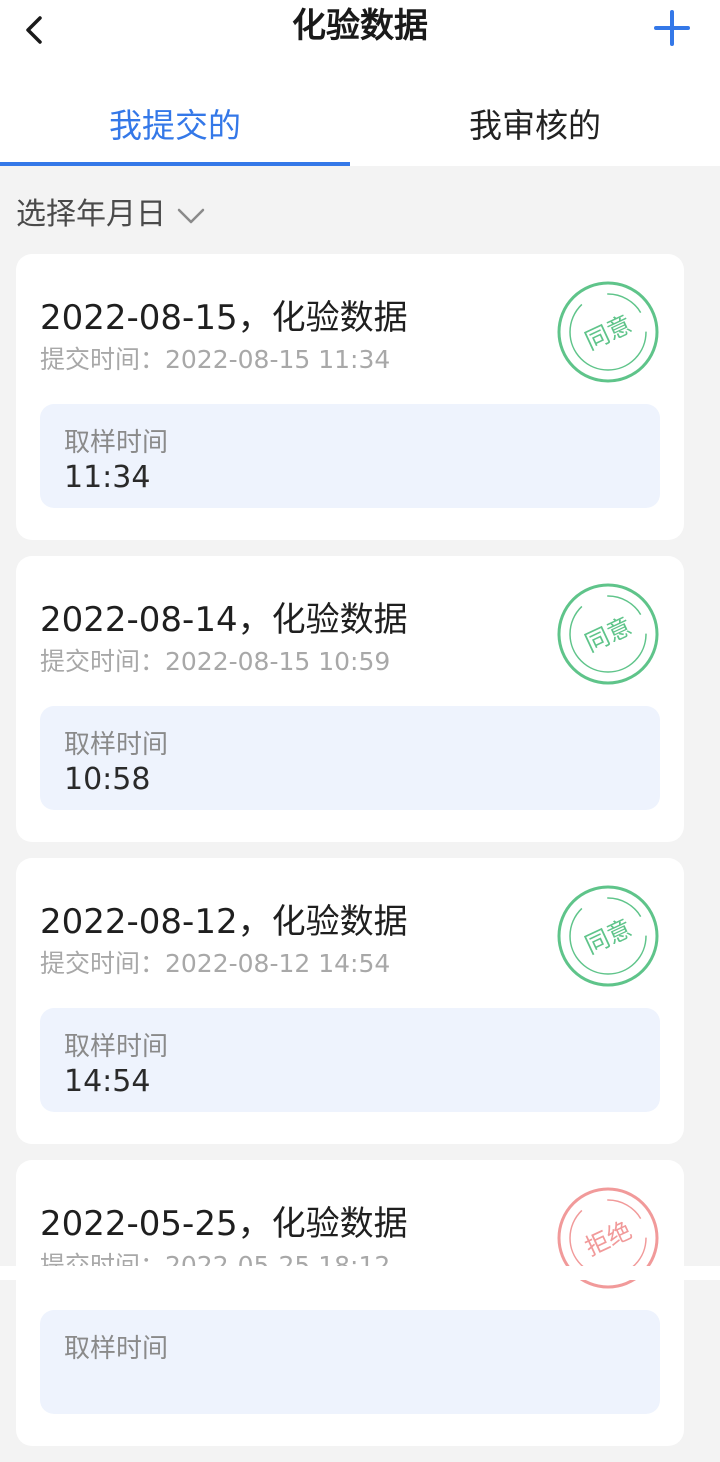  What do you see at coordinates (107, 477) in the screenshot?
I see `sample-time-value: 11:34` at bounding box center [107, 477].